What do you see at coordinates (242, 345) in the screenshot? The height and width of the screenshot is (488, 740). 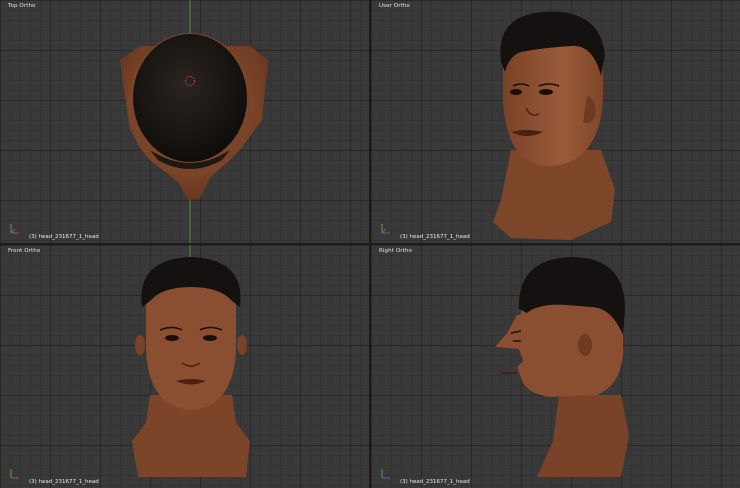 I see `right-ear` at bounding box center [242, 345].